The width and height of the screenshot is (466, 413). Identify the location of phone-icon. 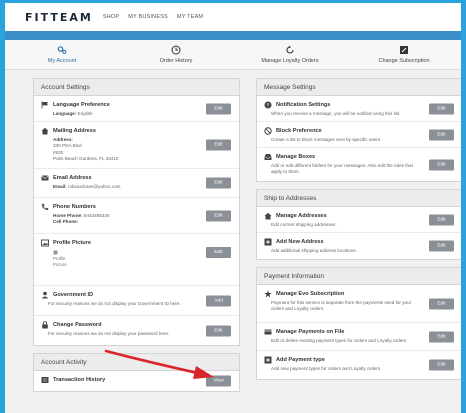
(45, 206).